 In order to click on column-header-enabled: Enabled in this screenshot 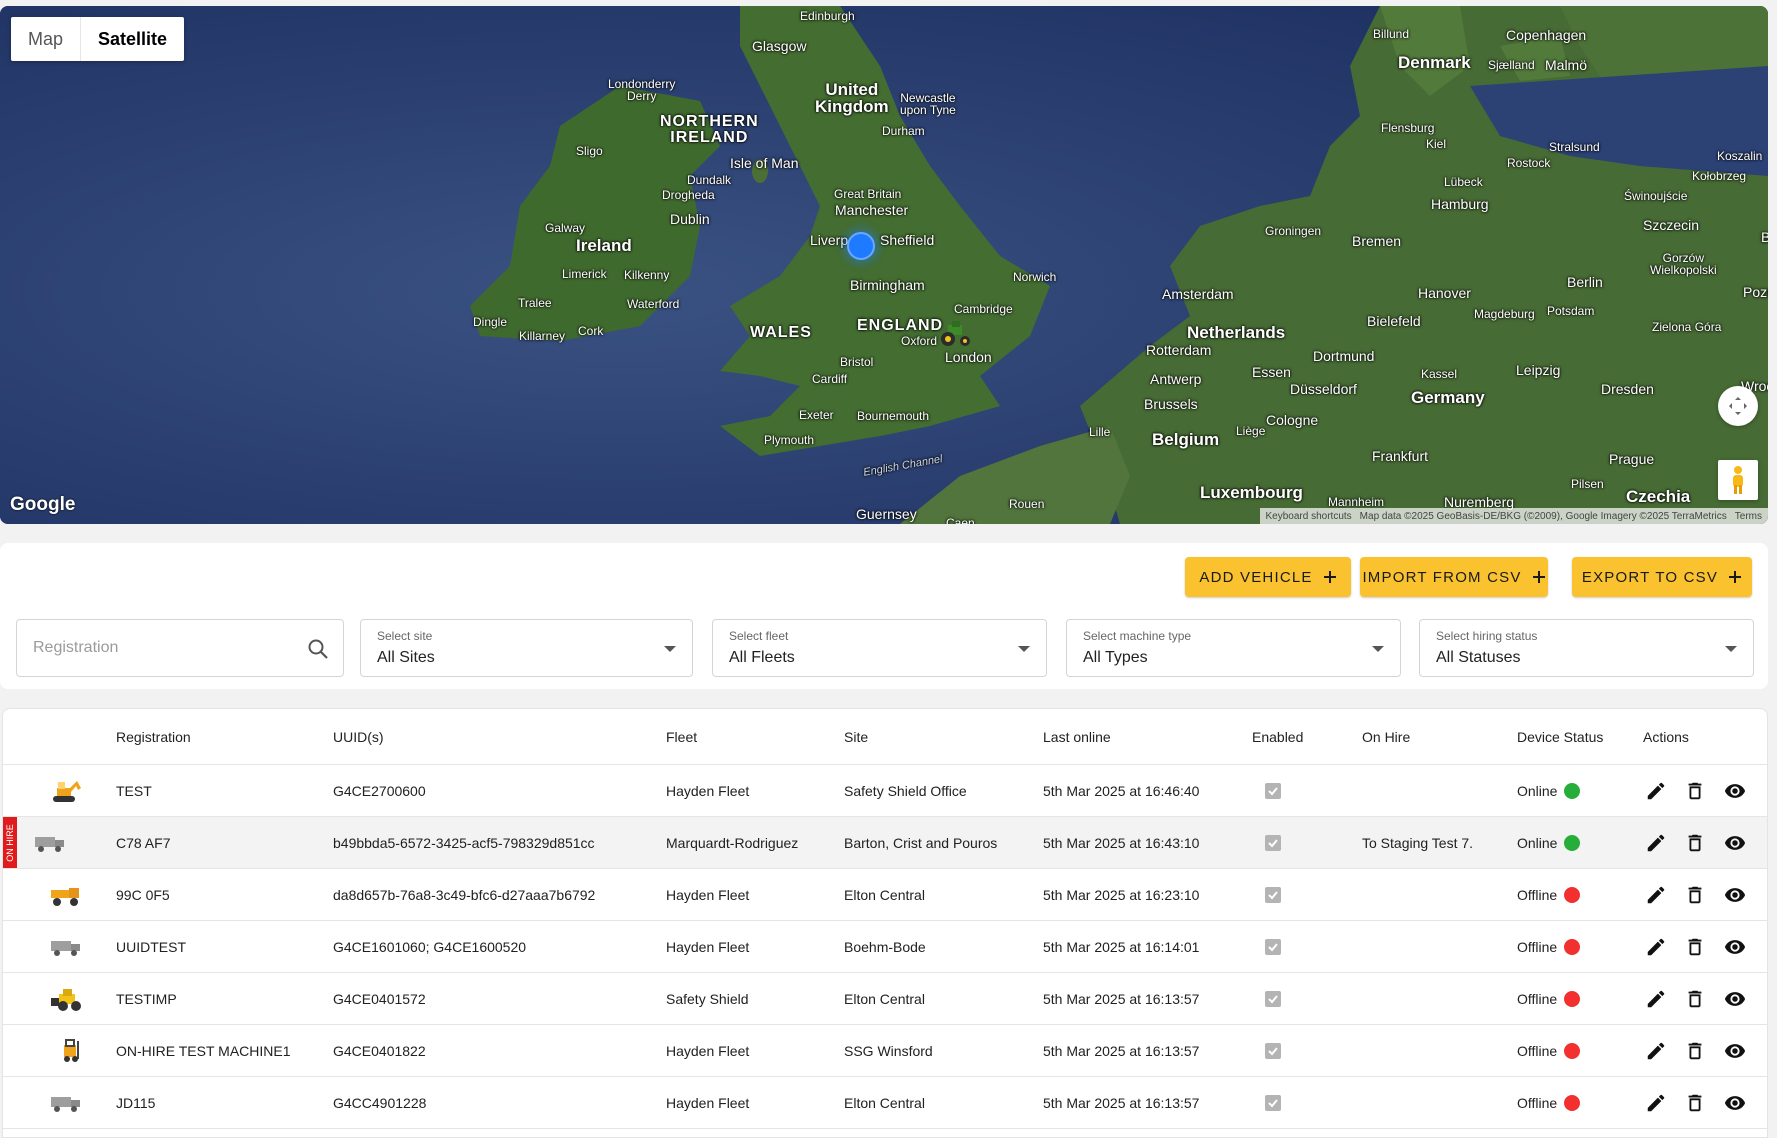, I will do `click(1277, 736)`.